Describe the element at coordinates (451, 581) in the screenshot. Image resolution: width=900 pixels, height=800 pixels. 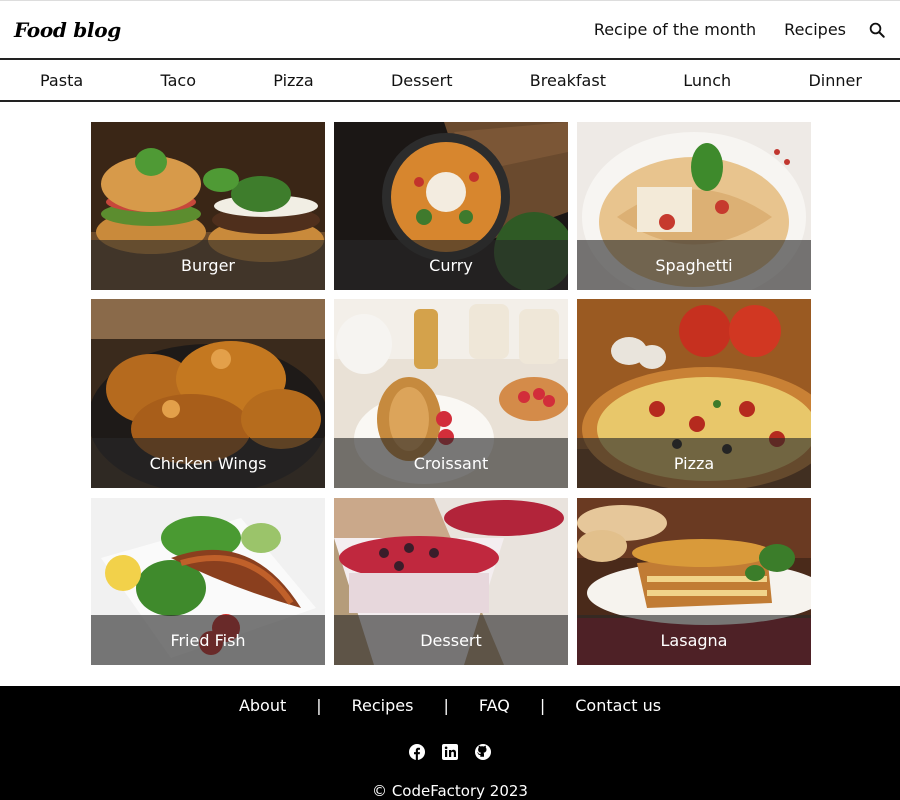
I see `recipe-card-dessert: Dessert` at that location.